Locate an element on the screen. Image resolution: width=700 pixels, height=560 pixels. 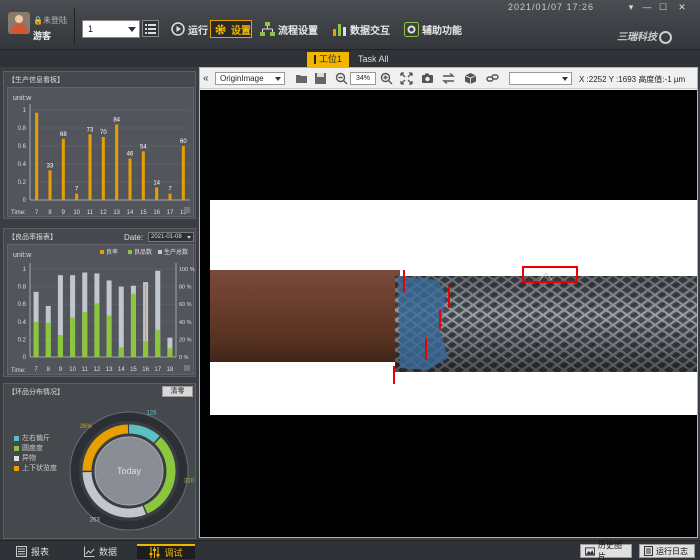
flow-settings-button: 流程设置 is located at coordinates (289, 29).